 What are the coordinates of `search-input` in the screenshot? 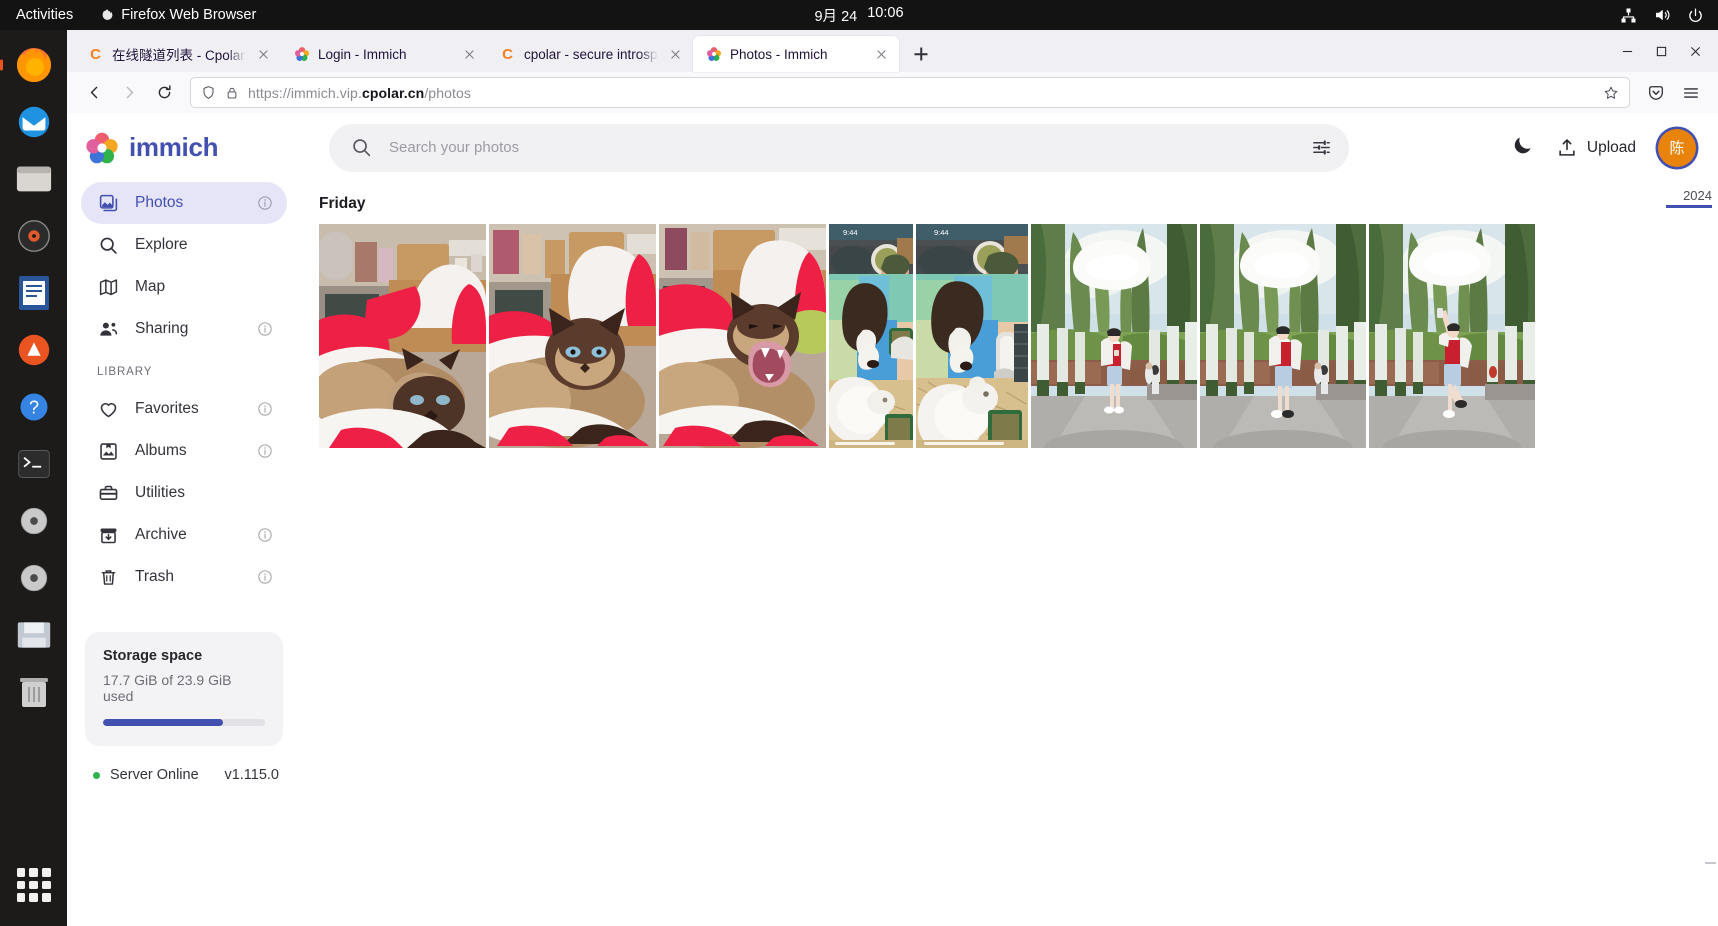 It's located at (836, 147).